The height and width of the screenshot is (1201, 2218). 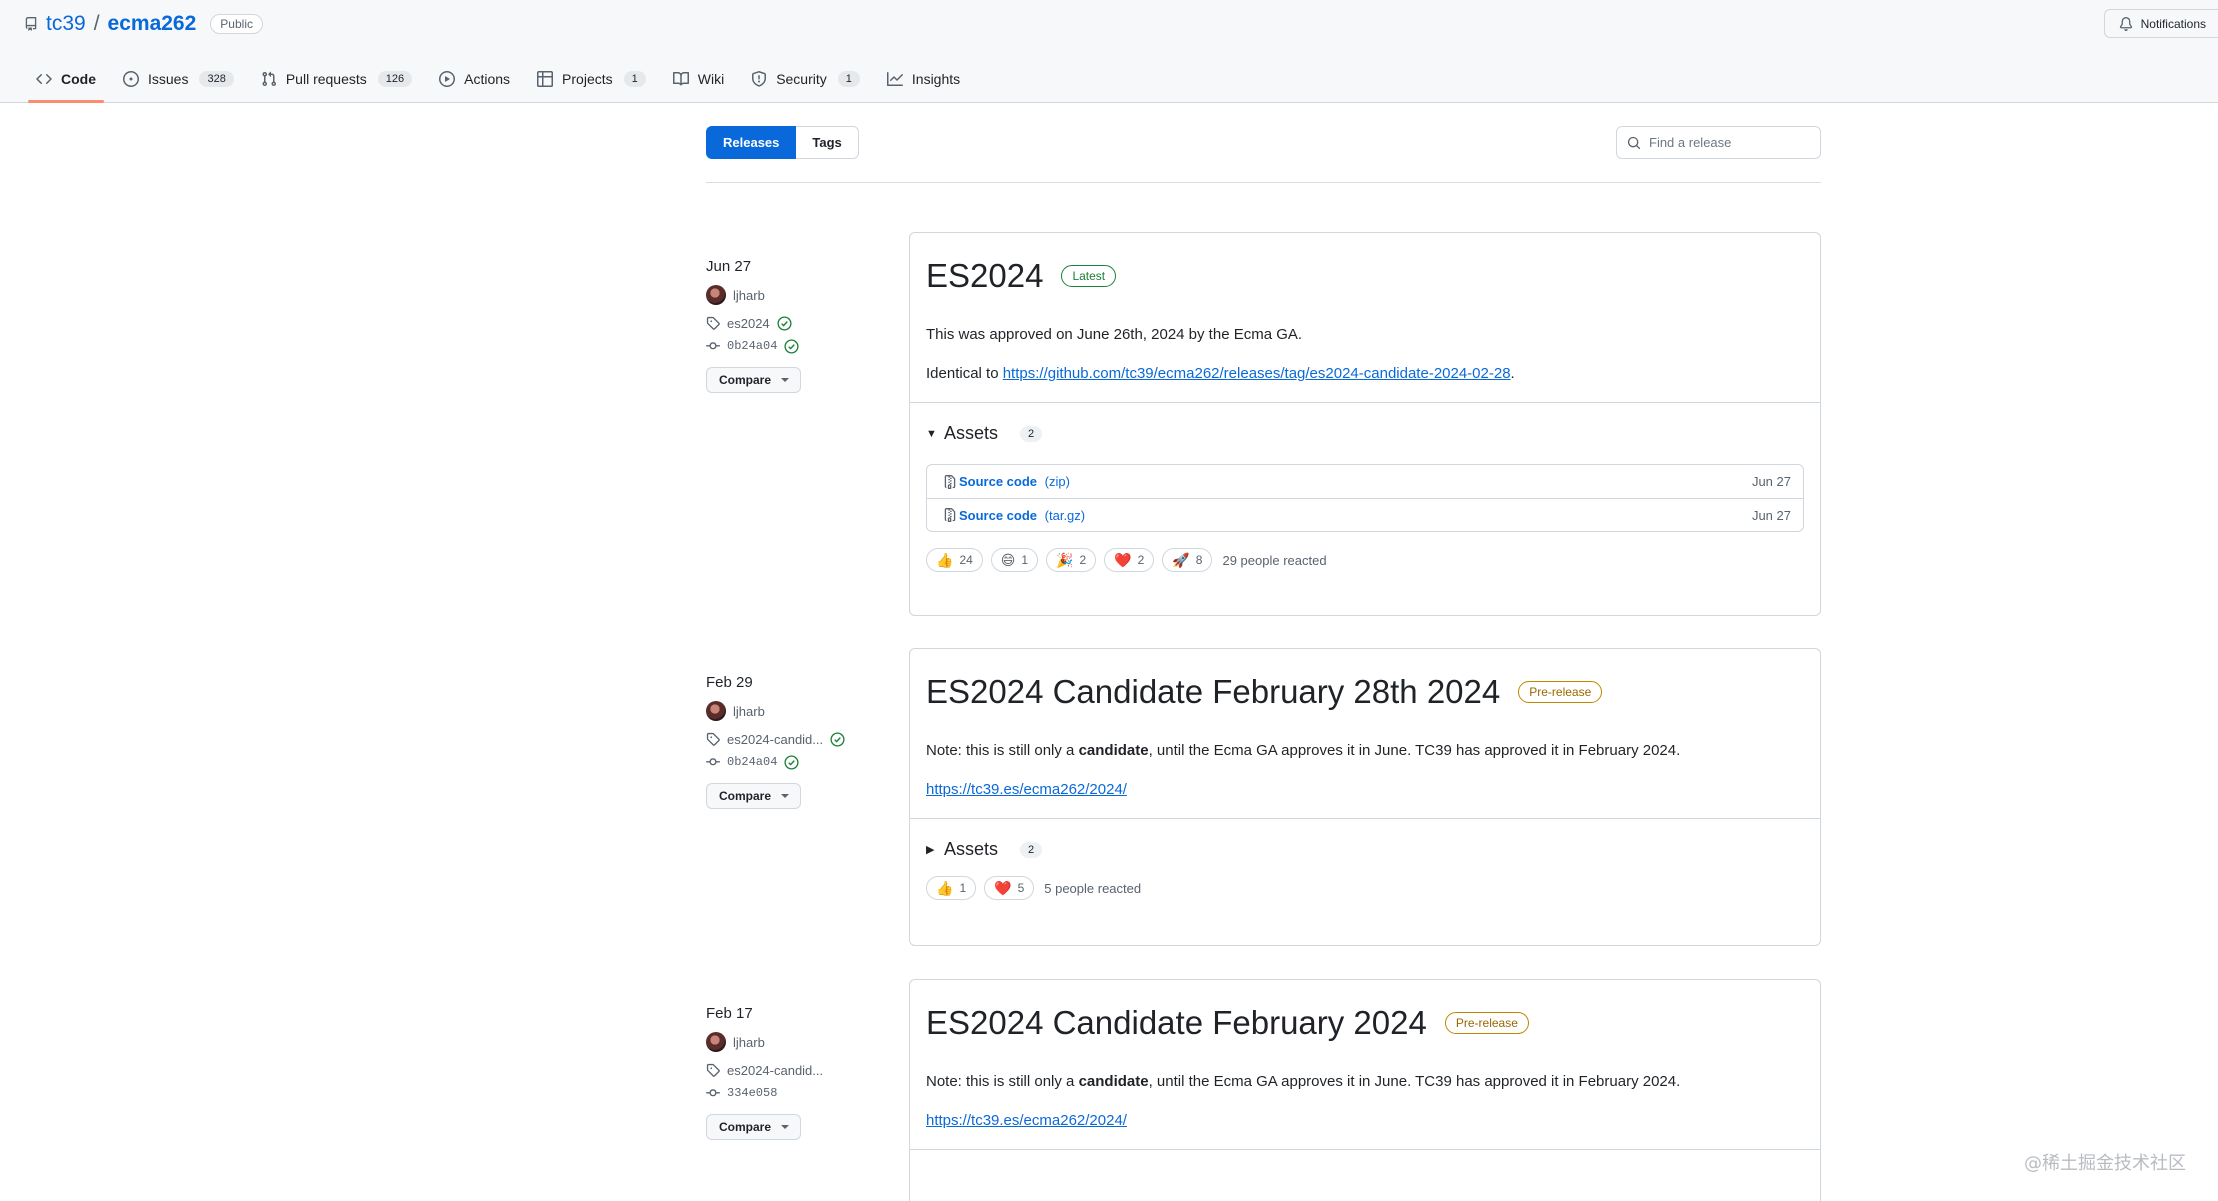 What do you see at coordinates (1014, 515) in the screenshot?
I see `asset-link: Source code (tar.gz)` at bounding box center [1014, 515].